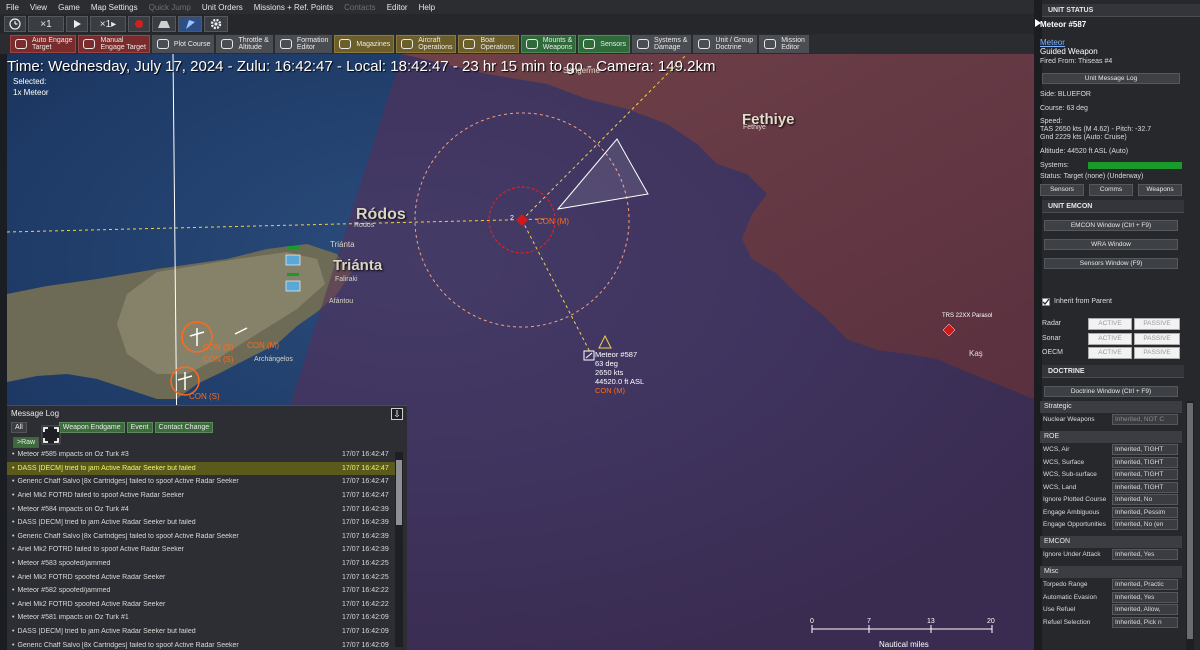  What do you see at coordinates (1111, 391) in the screenshot?
I see `doctrine-window-button: Doctrine Window (Ctrl + F9)` at bounding box center [1111, 391].